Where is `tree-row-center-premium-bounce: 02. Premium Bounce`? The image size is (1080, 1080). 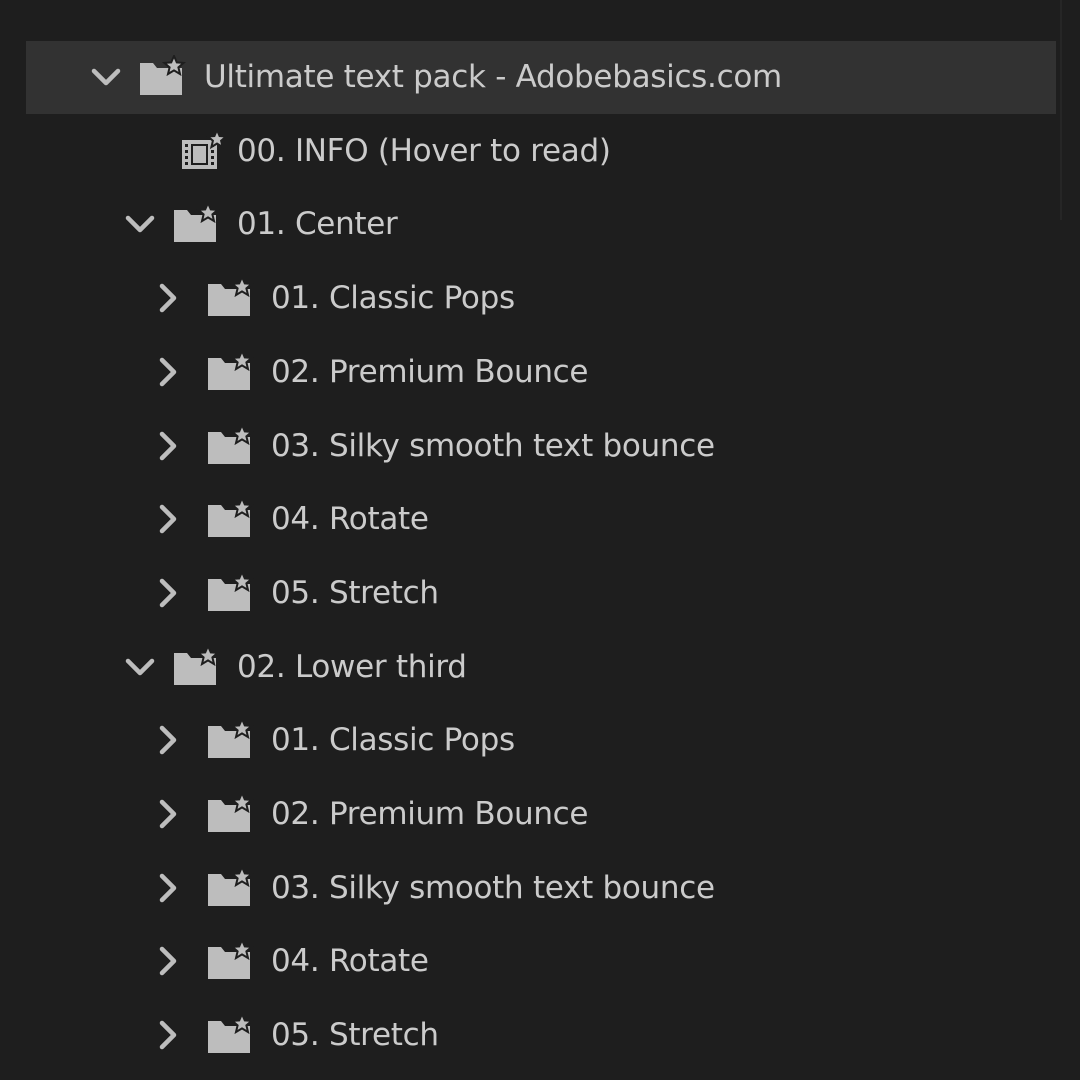
tree-row-center-premium-bounce: 02. Premium Bounce is located at coordinates (540, 372).